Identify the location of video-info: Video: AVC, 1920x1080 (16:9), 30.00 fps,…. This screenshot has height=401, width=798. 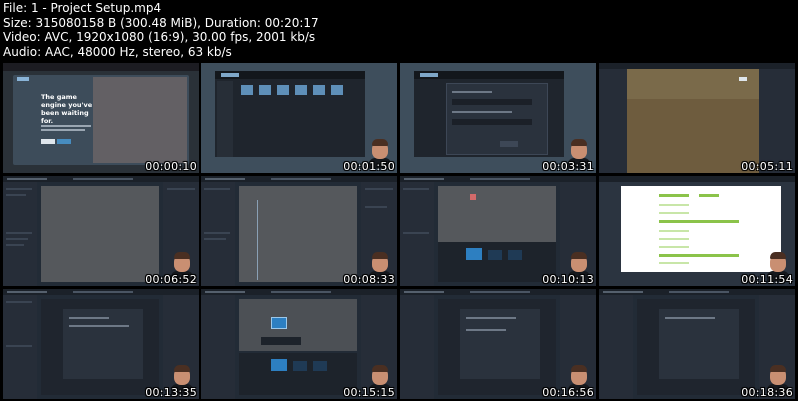
(159, 37).